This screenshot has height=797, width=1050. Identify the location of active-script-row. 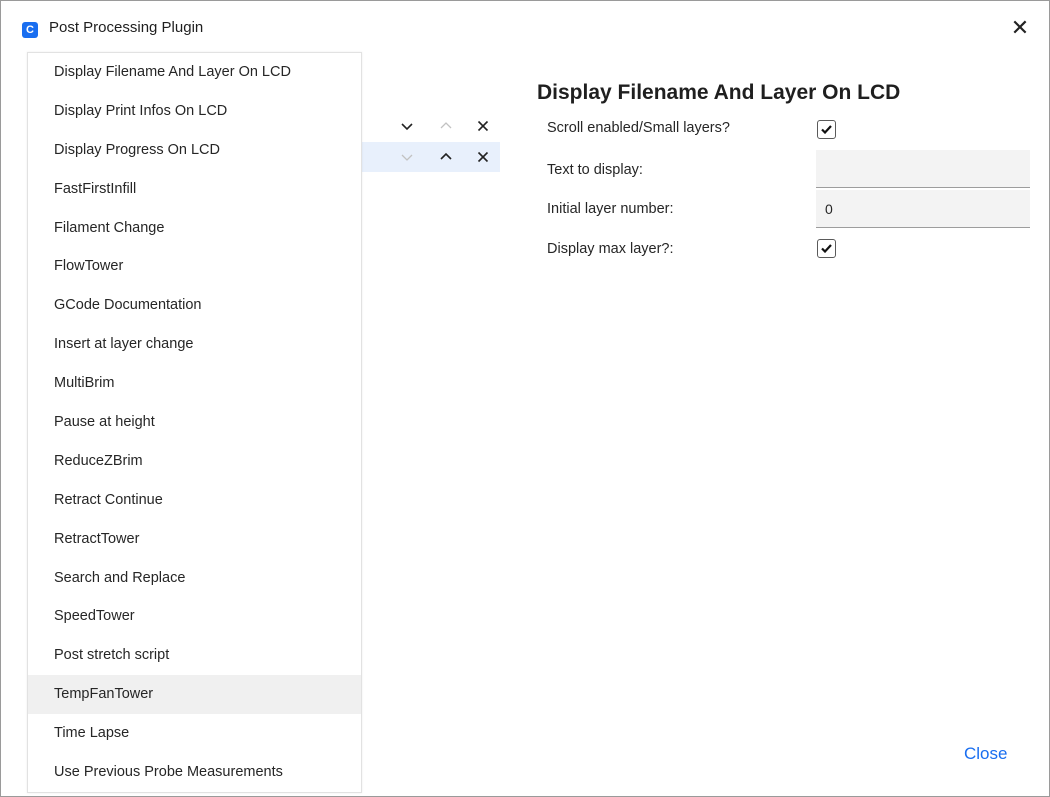
(430, 126).